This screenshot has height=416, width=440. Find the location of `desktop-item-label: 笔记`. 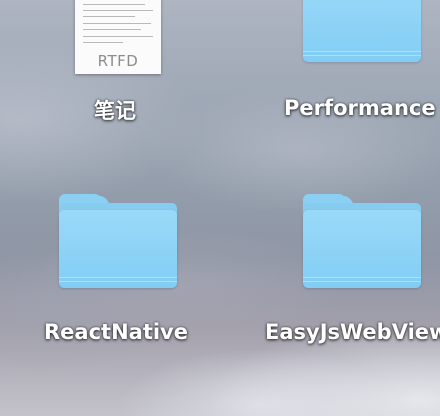

desktop-item-label: 笔记 is located at coordinates (115, 111).